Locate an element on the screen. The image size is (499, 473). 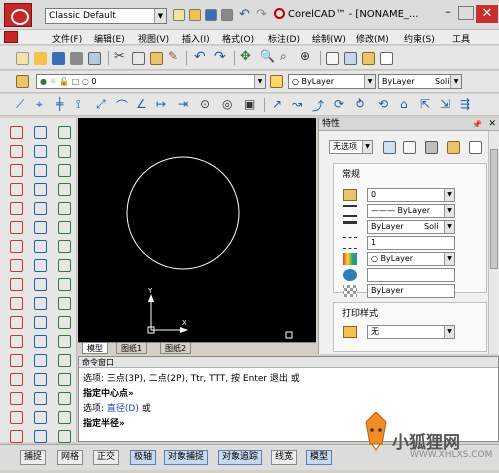
menu-dimension: 标注(D) is located at coordinates (284, 38).